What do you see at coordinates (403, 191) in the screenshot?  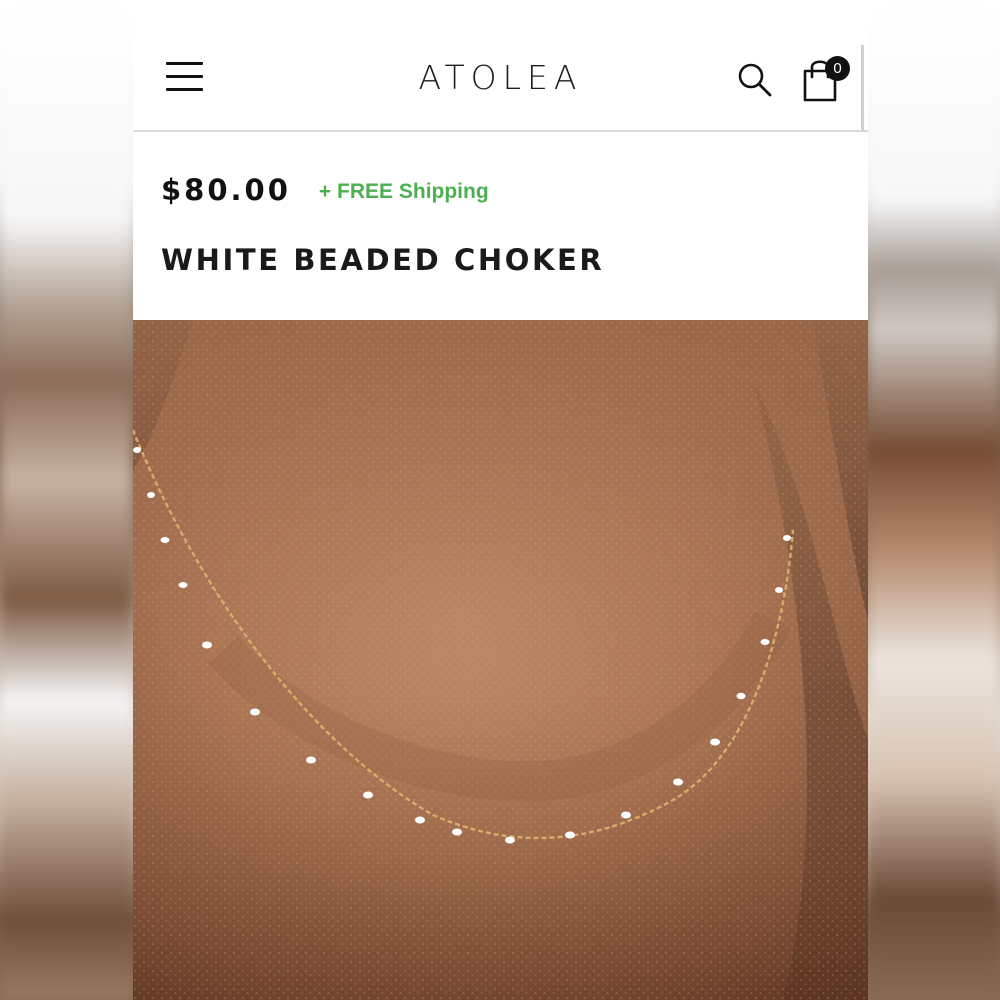 I see `free-shipping-note: + FREE Shipping` at bounding box center [403, 191].